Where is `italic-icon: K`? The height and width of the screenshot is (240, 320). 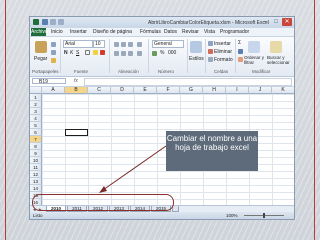
italic-icon: K is located at coordinates (71, 53).